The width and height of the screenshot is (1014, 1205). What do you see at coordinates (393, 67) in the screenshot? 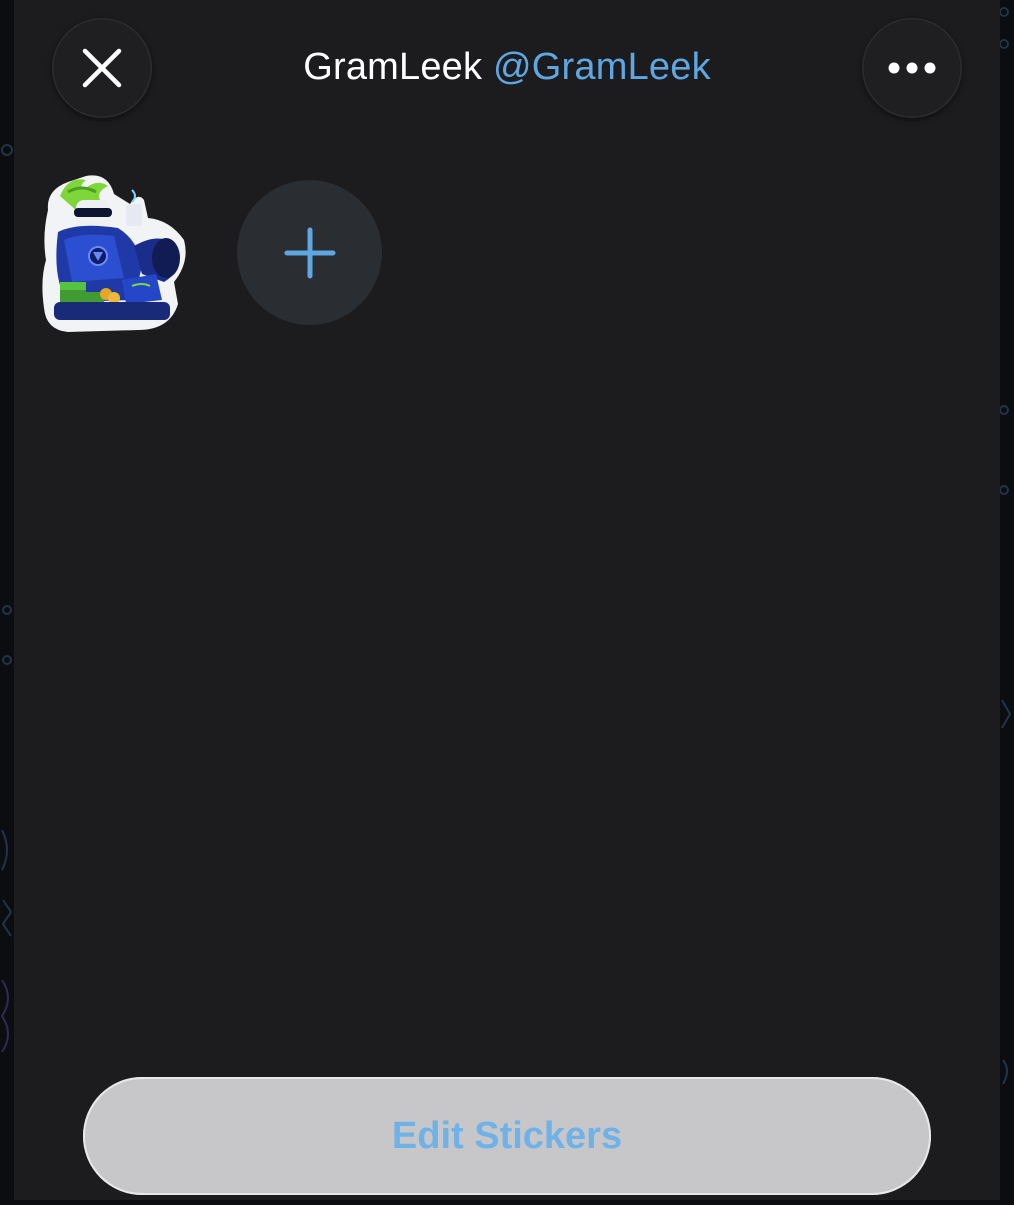
I see `set-name: GramLeek` at bounding box center [393, 67].